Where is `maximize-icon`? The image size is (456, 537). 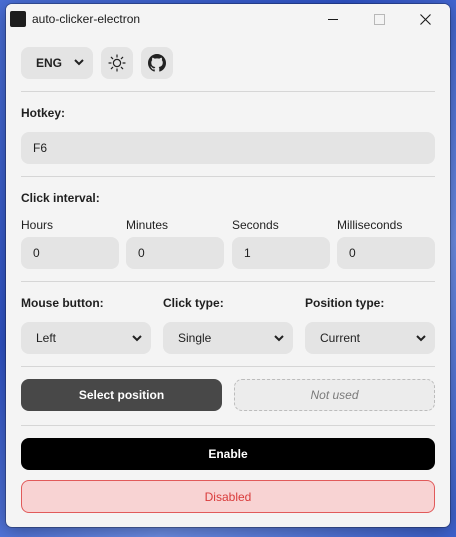 maximize-icon is located at coordinates (379, 19).